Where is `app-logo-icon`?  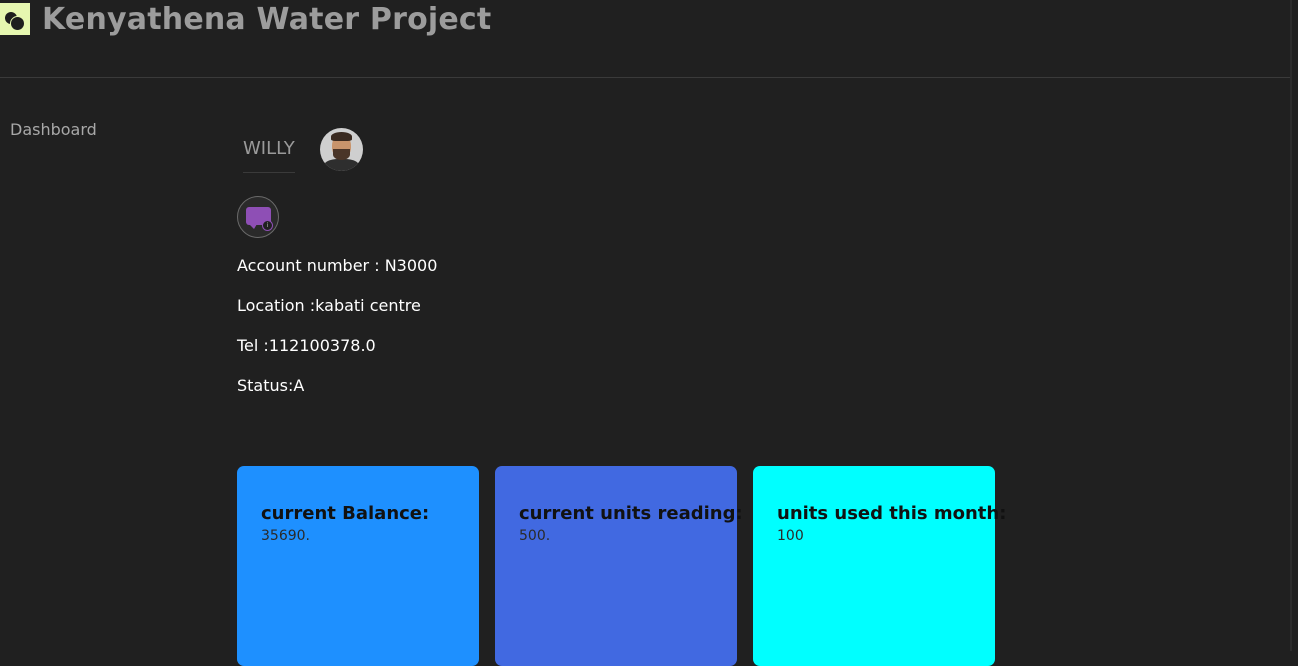 app-logo-icon is located at coordinates (15, 19).